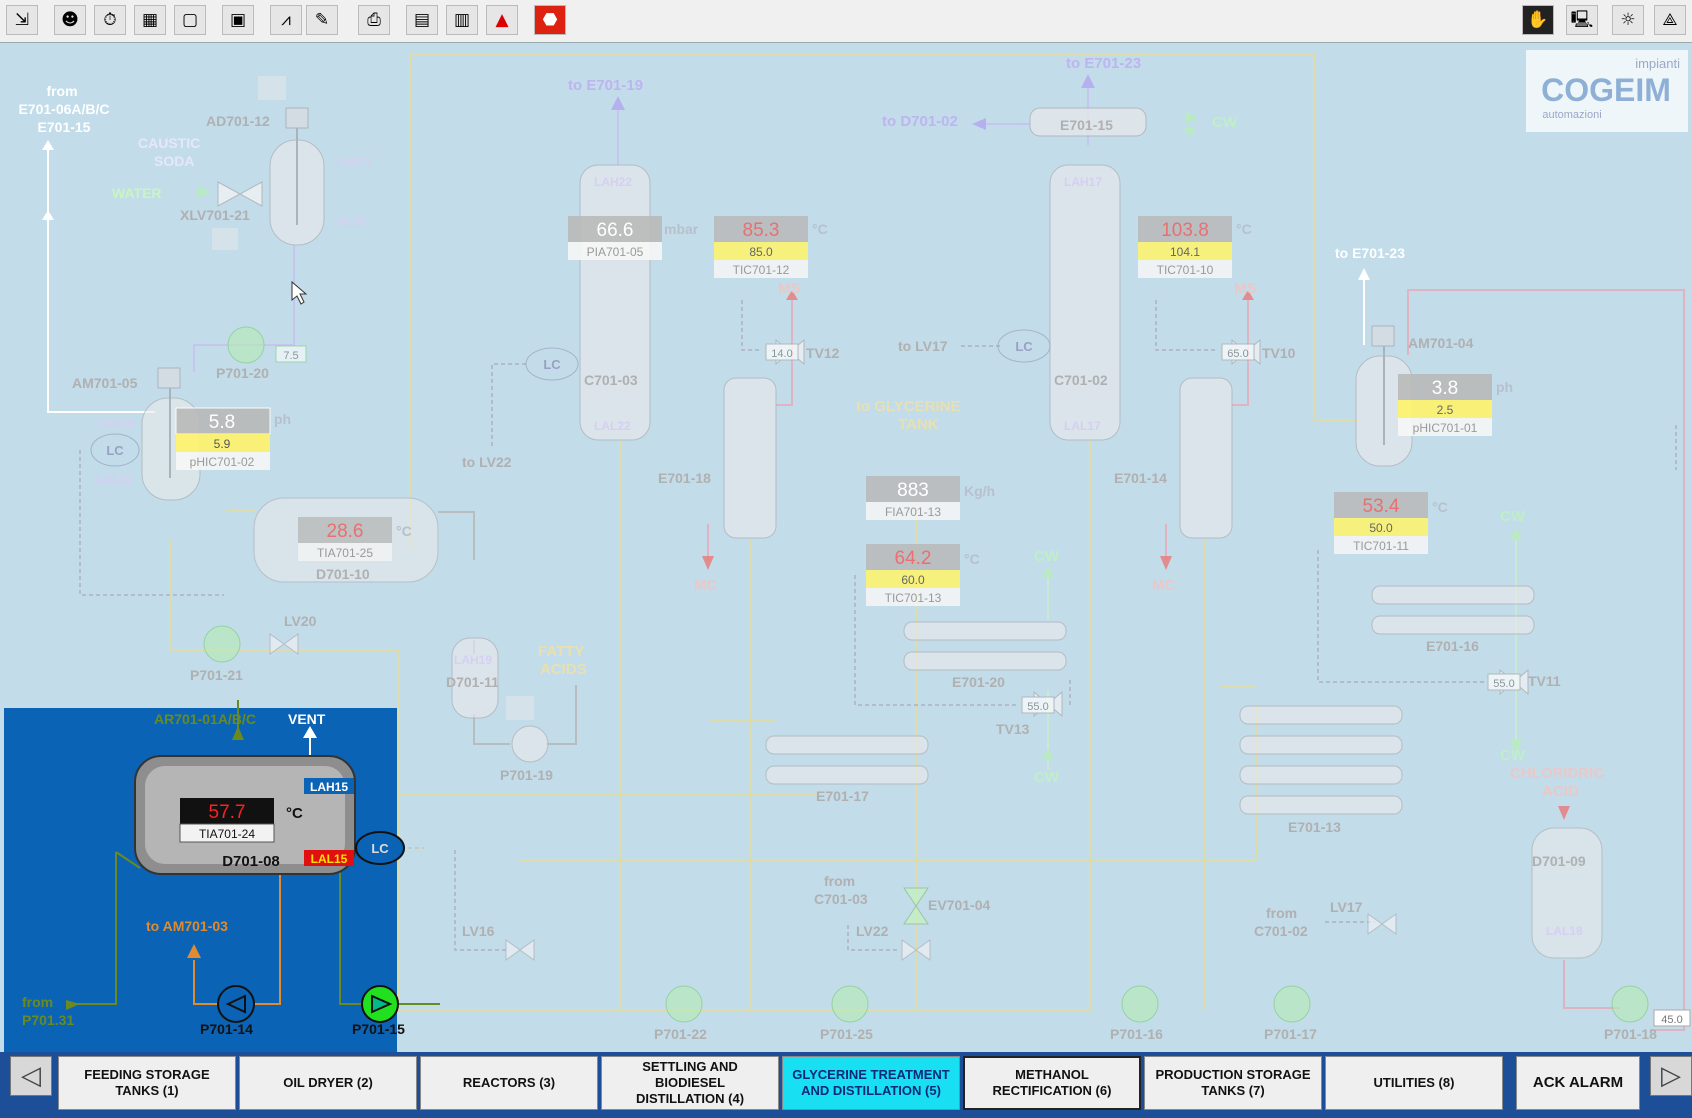  Describe the element at coordinates (1381, 546) in the screenshot. I see `tic701-11-tag: TIC701-11` at that location.